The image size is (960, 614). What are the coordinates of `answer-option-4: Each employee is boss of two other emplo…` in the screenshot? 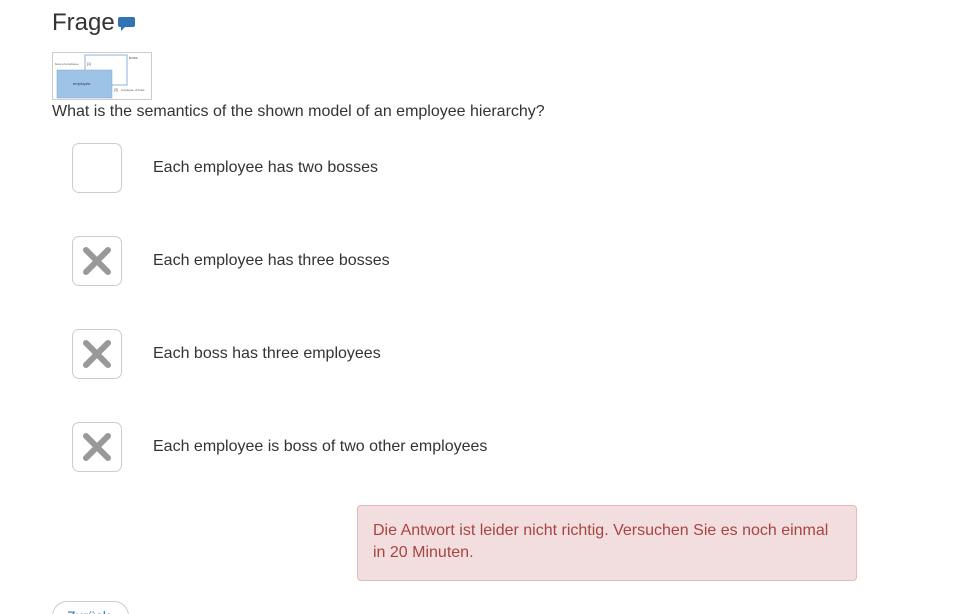 It's located at (279, 447).